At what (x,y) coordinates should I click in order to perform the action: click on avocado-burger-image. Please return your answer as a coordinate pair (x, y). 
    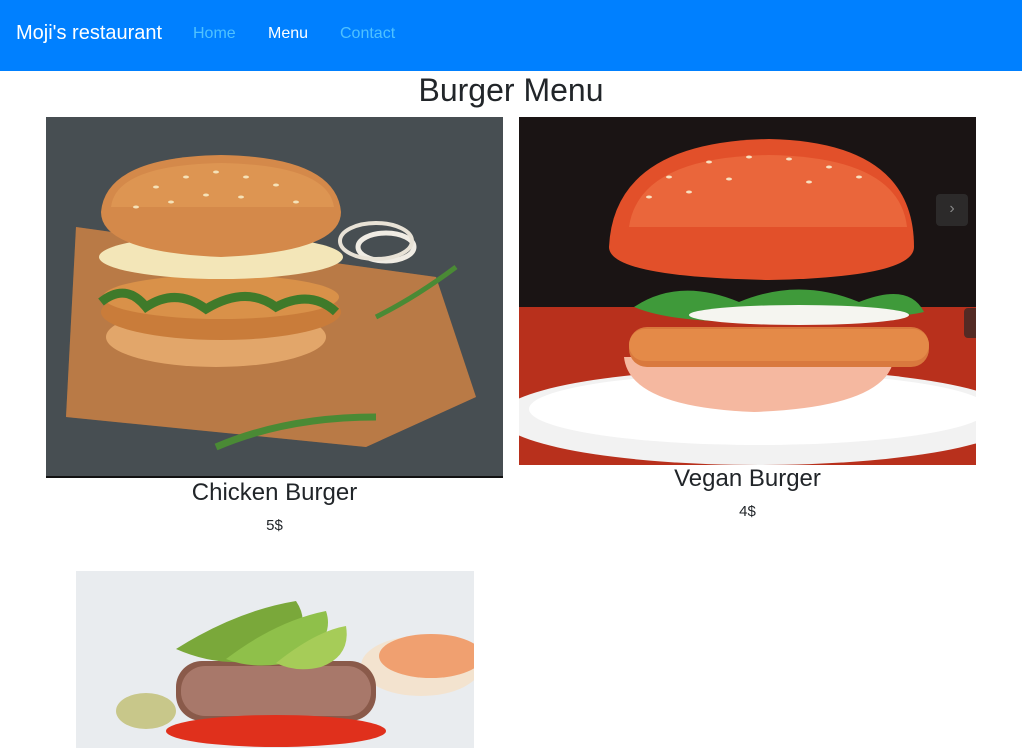
    Looking at the image, I should click on (275, 659).